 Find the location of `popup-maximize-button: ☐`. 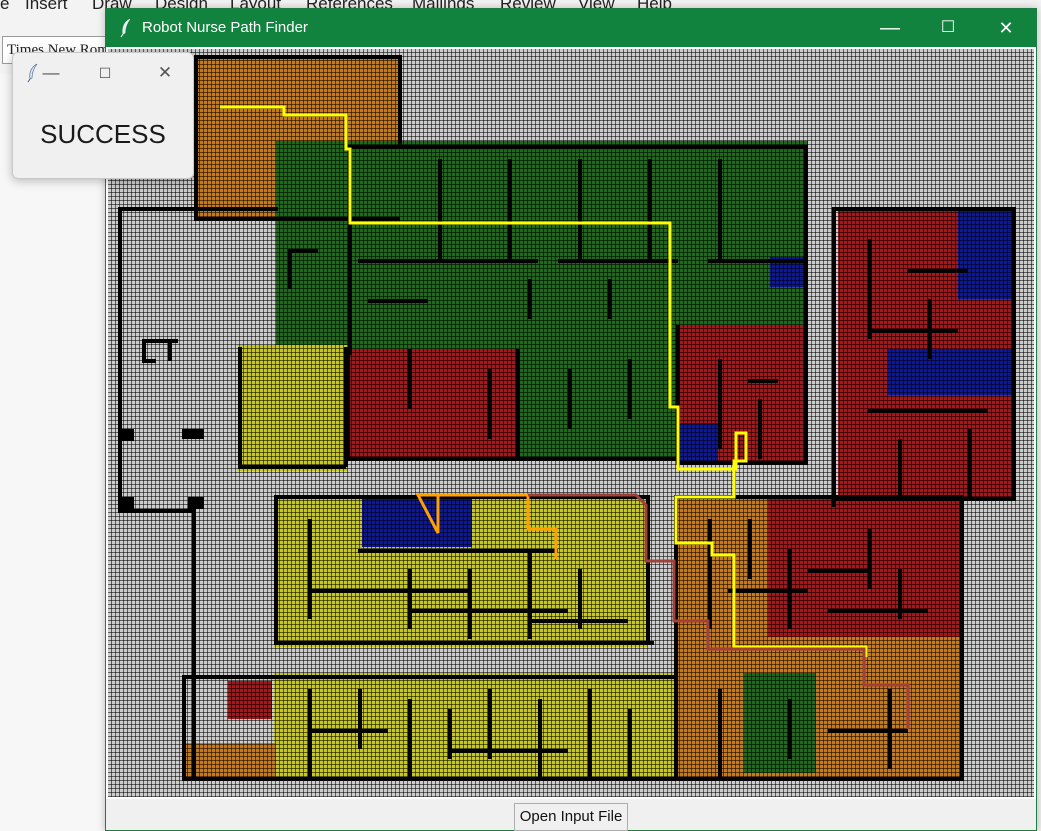

popup-maximize-button: ☐ is located at coordinates (105, 73).